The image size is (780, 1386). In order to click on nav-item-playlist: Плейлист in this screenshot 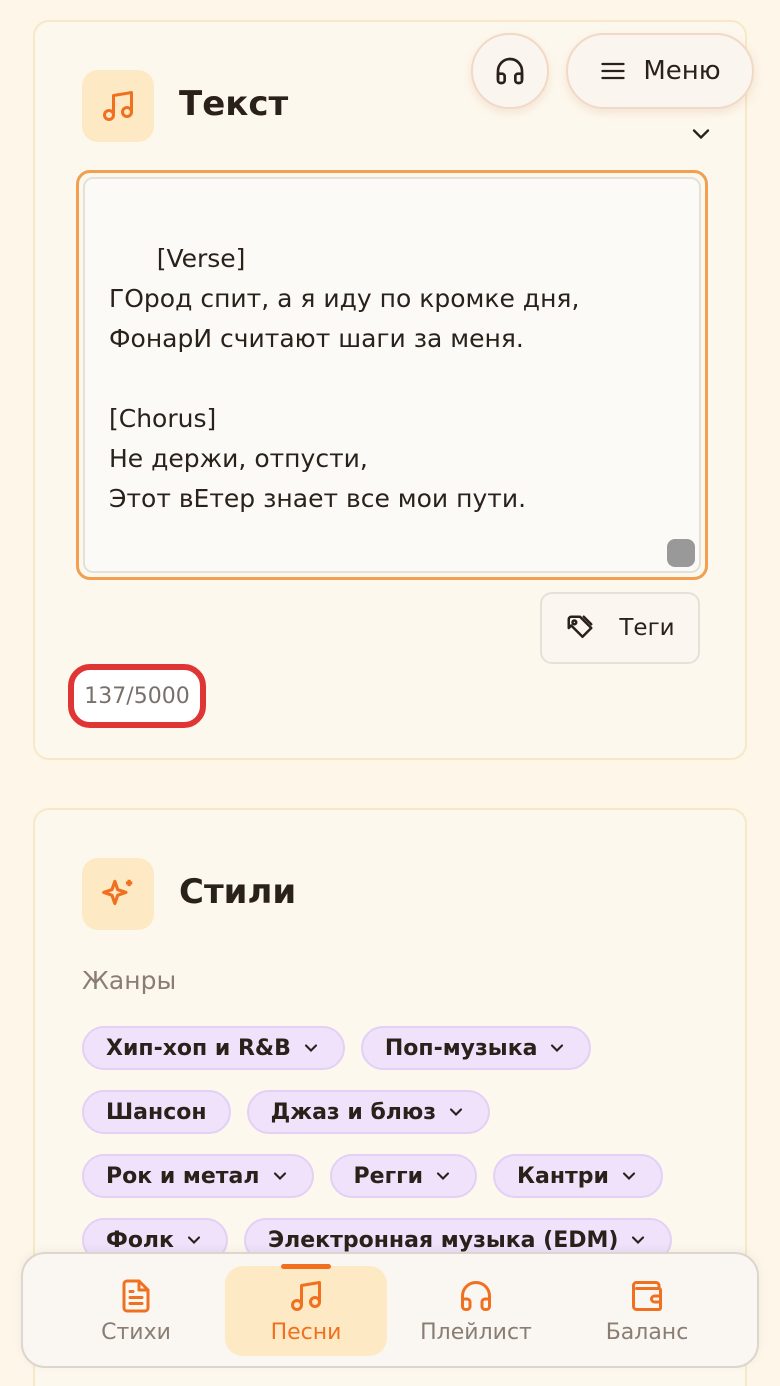, I will do `click(476, 1311)`.